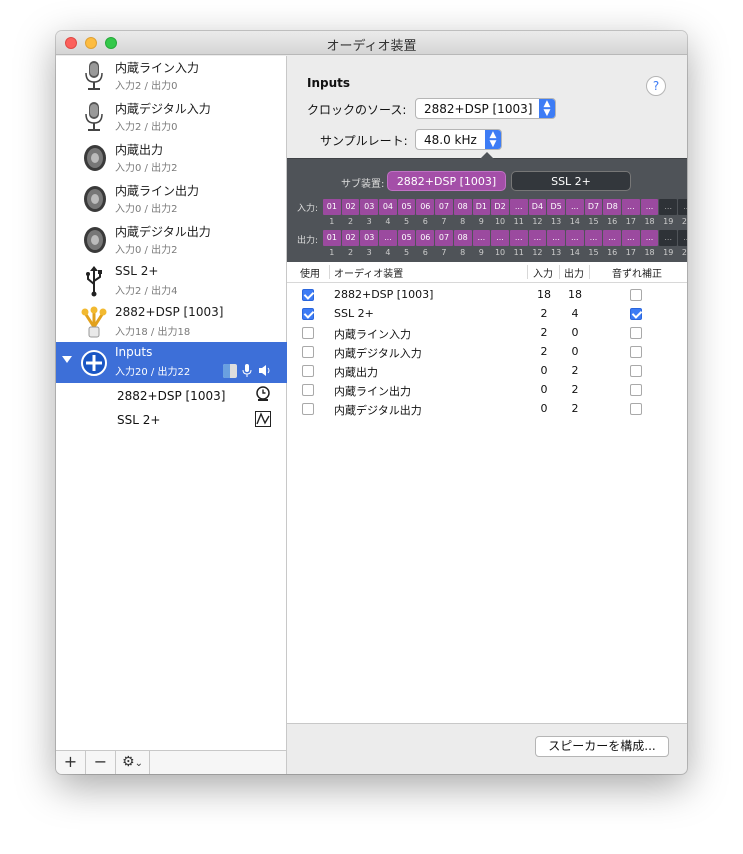 Image resolution: width=743 pixels, height=854 pixels. I want to click on device-name-cell: 内蔵ライン出力, so click(372, 391).